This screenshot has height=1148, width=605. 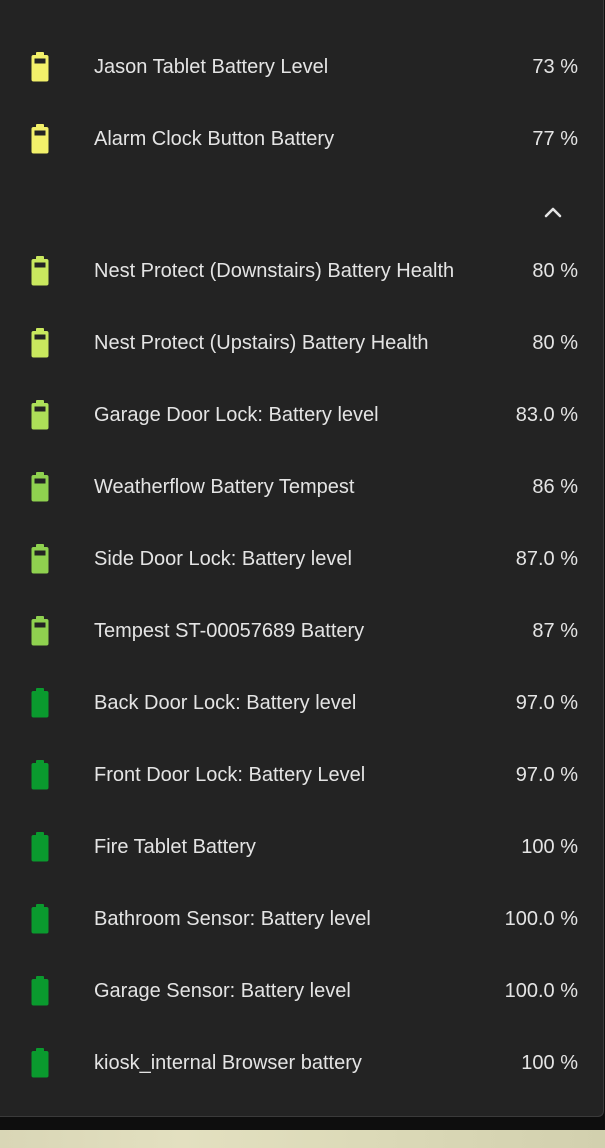 I want to click on battery-label: Weatherflow Battery Tempest, so click(x=224, y=486).